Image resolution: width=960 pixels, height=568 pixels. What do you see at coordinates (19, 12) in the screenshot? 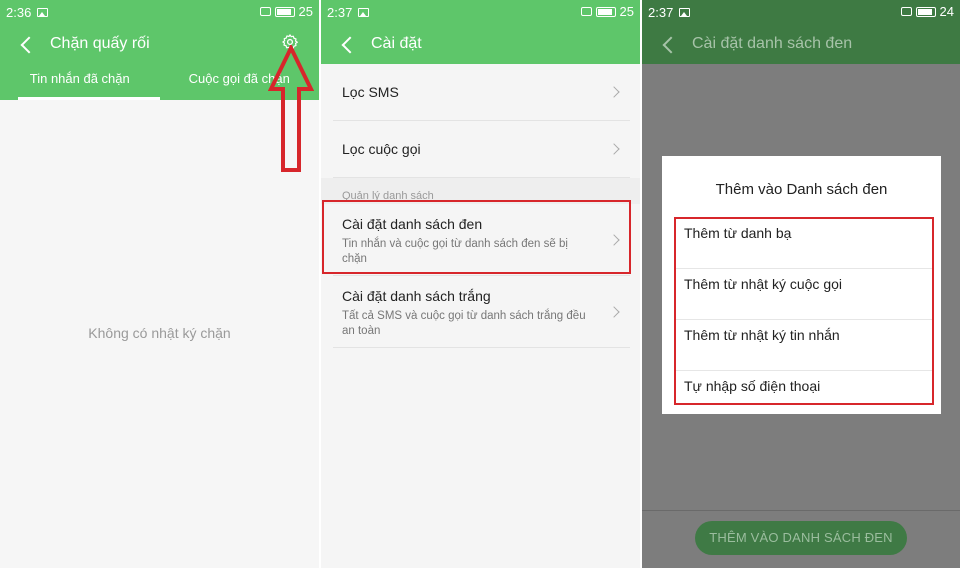
I see `status-time: 2:36` at bounding box center [19, 12].